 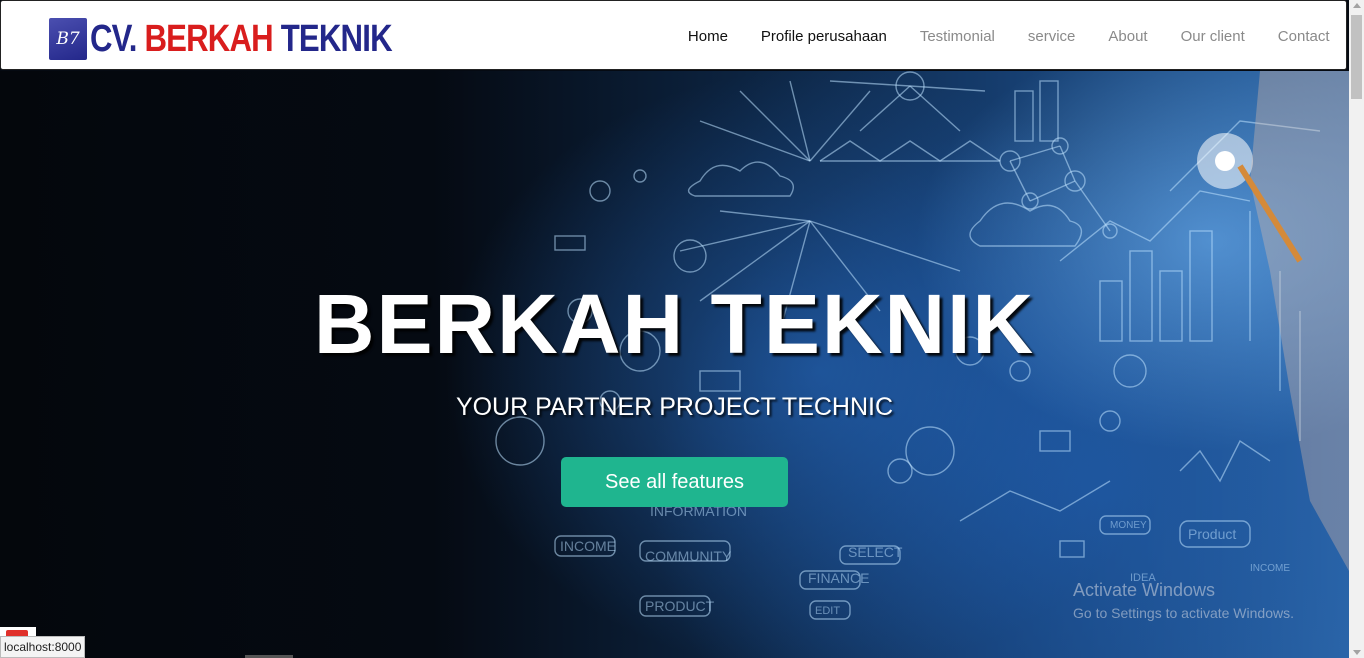 What do you see at coordinates (827, 611) in the screenshot?
I see `art-word-edit: EDIT` at bounding box center [827, 611].